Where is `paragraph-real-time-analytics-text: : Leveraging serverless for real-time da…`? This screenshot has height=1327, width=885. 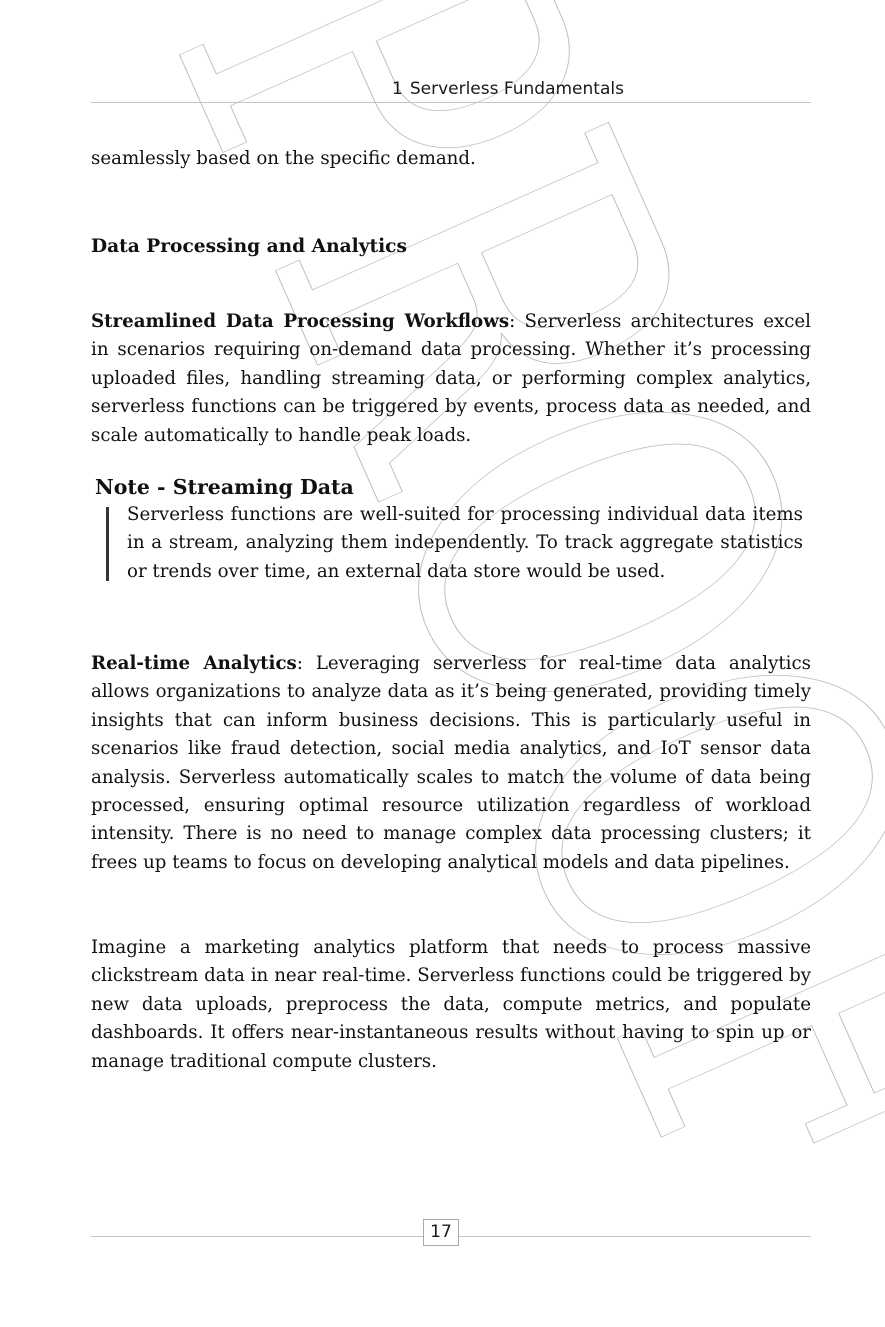
paragraph-real-time-analytics-text: : Leveraging serverless for real-time da… is located at coordinates (451, 763).